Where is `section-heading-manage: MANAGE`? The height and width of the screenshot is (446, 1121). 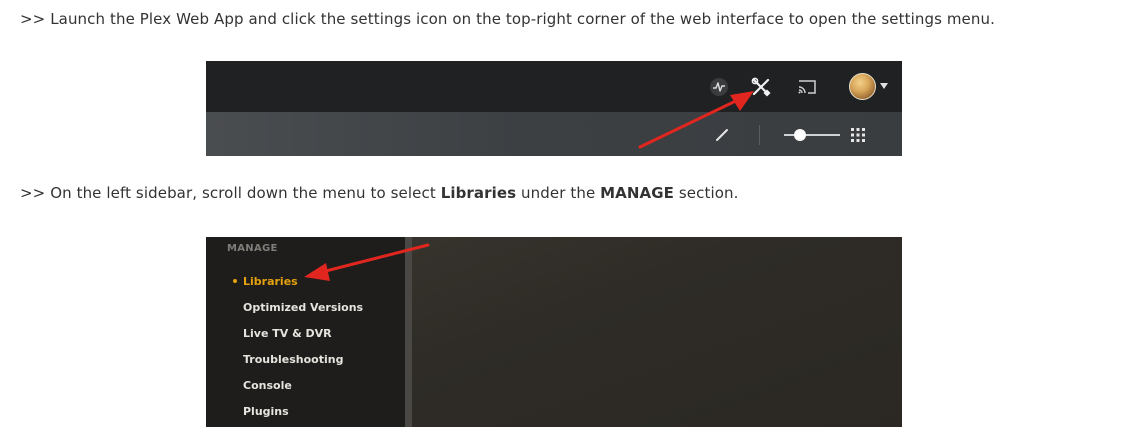 section-heading-manage: MANAGE is located at coordinates (252, 248).